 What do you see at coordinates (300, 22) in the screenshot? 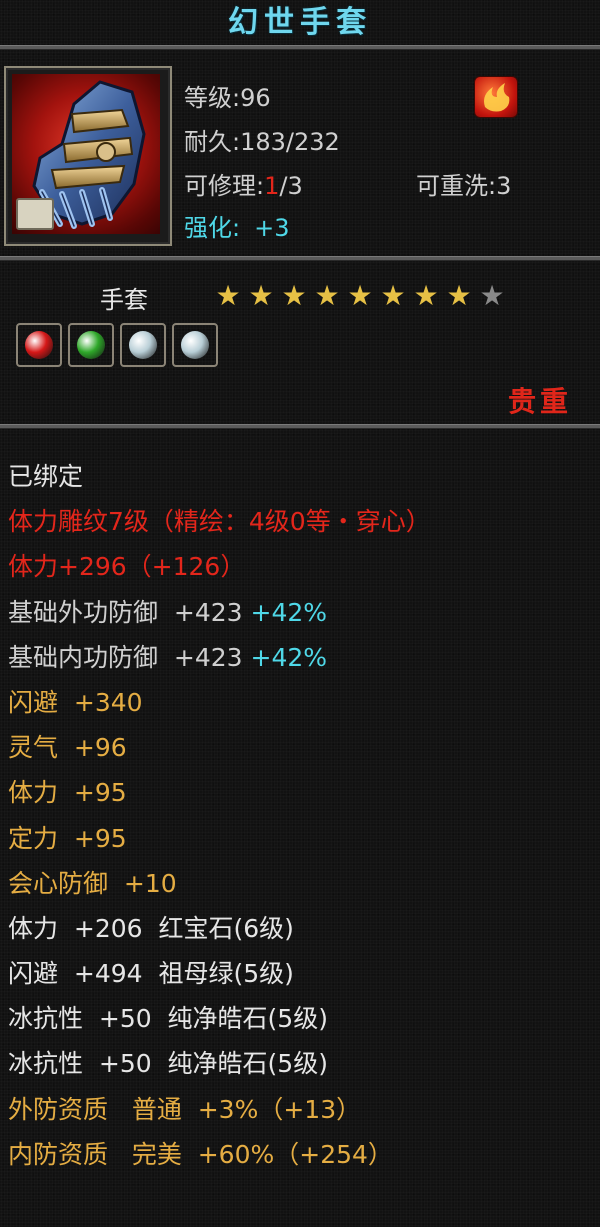
I see `item-title: 幻世手套` at bounding box center [300, 22].